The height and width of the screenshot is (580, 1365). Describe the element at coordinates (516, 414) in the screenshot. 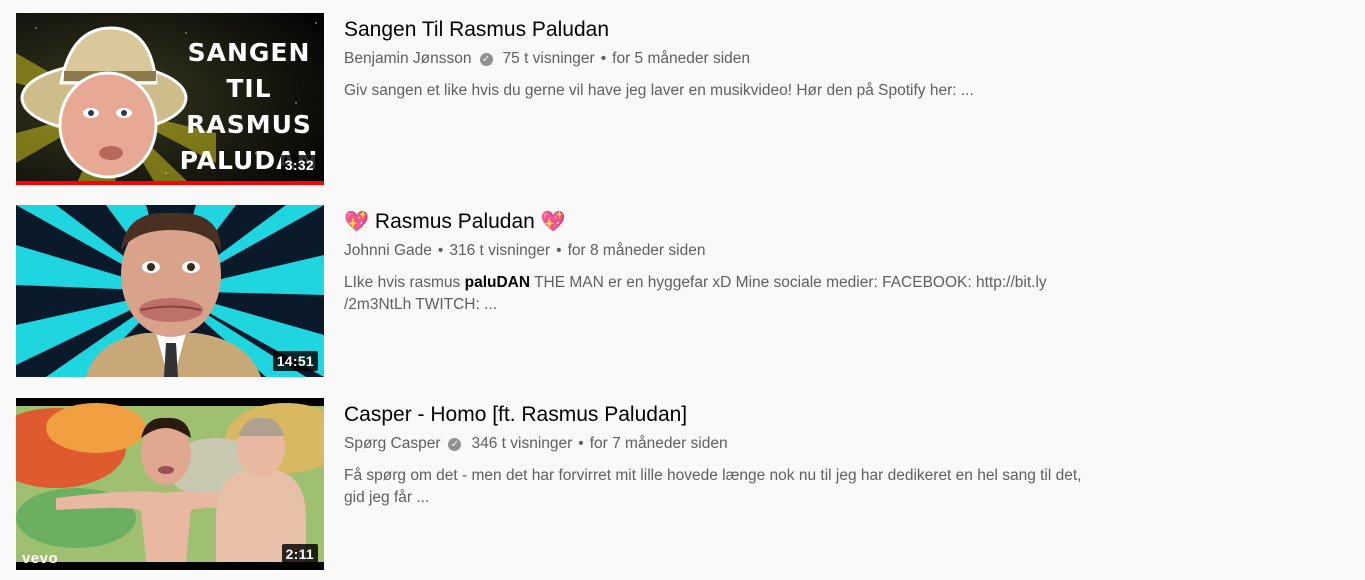

I see `video-title-text: Casper - Homo [ft. Rasmus Paludan]` at that location.